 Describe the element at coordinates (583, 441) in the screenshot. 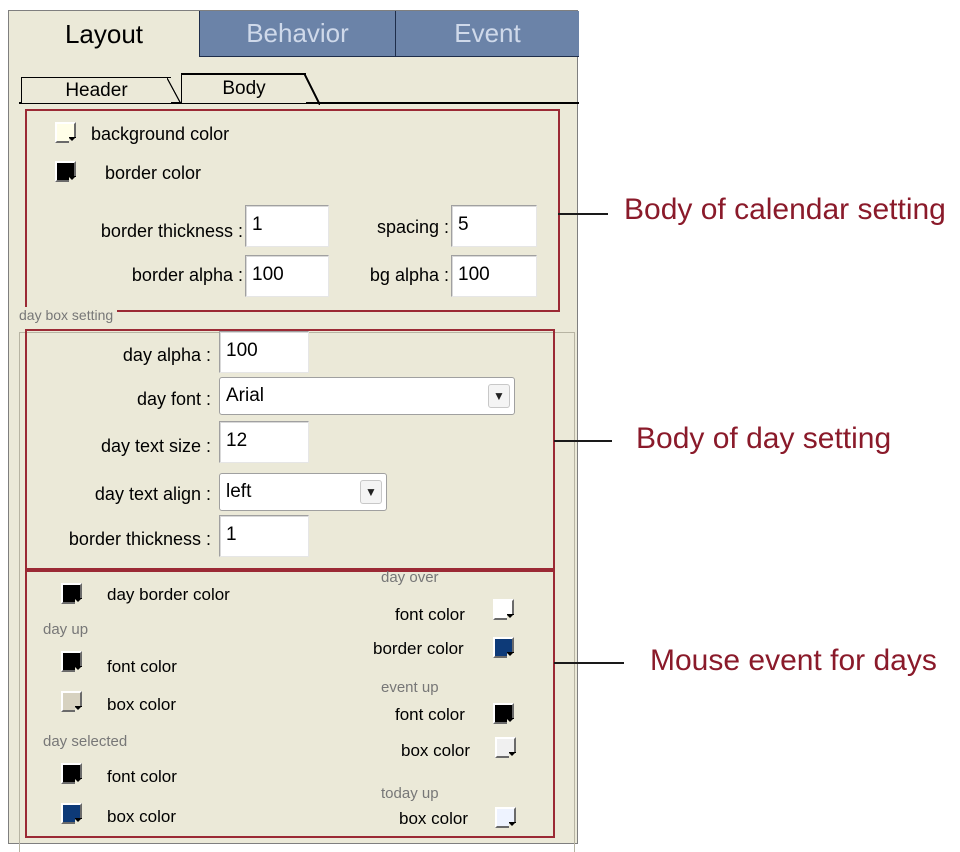

I see `callout-line-day` at that location.